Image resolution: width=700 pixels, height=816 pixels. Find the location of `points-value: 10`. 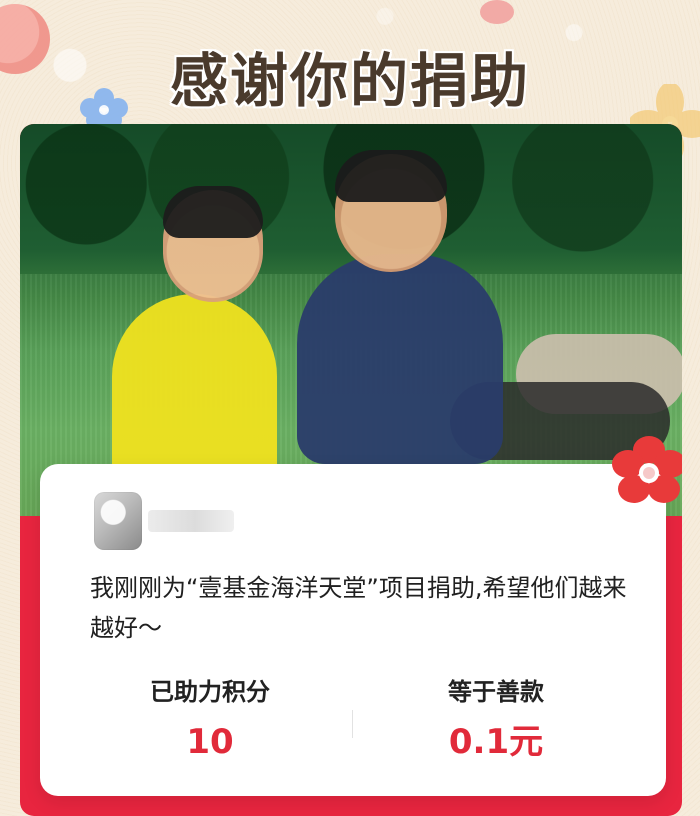

points-value: 10 is located at coordinates (210, 742).